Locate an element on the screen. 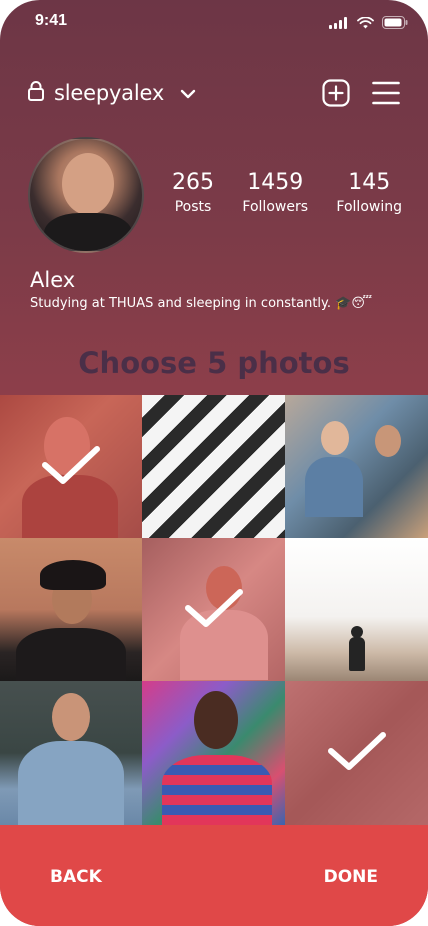  lock-icon is located at coordinates (36, 93).